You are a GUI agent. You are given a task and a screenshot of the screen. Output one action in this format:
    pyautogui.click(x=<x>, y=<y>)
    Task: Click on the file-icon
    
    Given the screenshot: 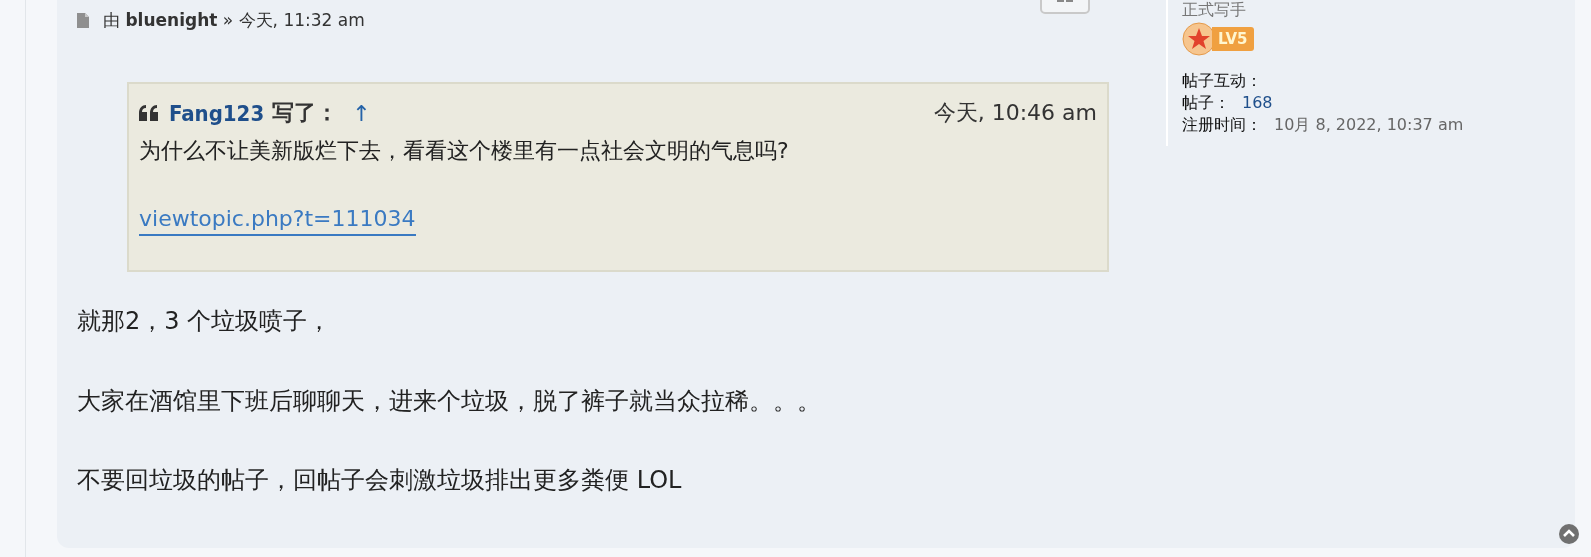 What is the action you would take?
    pyautogui.click(x=83, y=20)
    